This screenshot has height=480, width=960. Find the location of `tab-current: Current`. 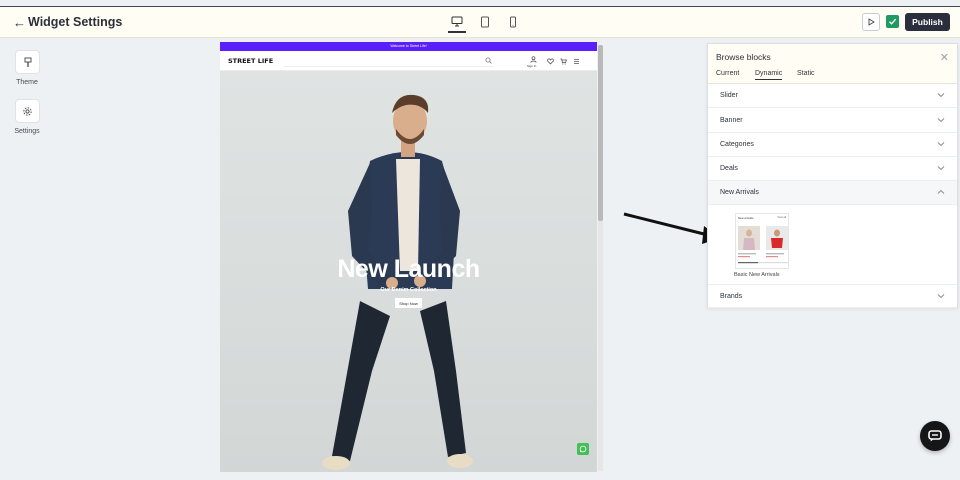

tab-current: Current is located at coordinates (727, 74).